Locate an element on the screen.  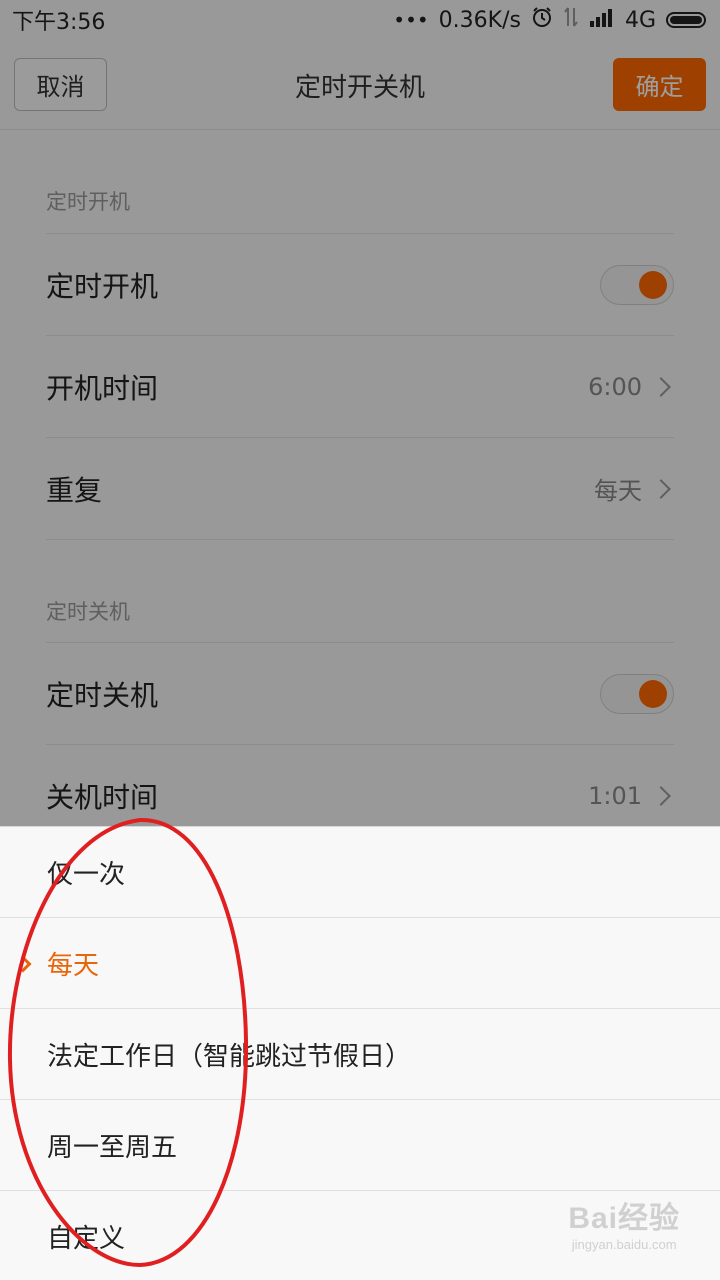
selected-check-icon is located at coordinates (23, 964).